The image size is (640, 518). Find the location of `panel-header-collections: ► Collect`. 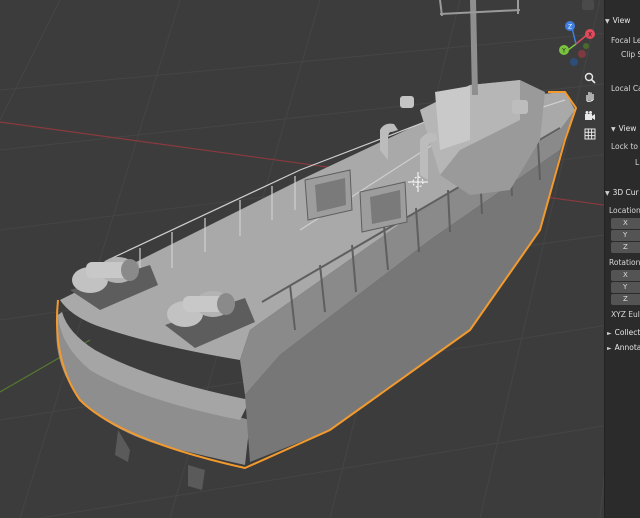

panel-header-collections: ► Collect is located at coordinates (623, 332).